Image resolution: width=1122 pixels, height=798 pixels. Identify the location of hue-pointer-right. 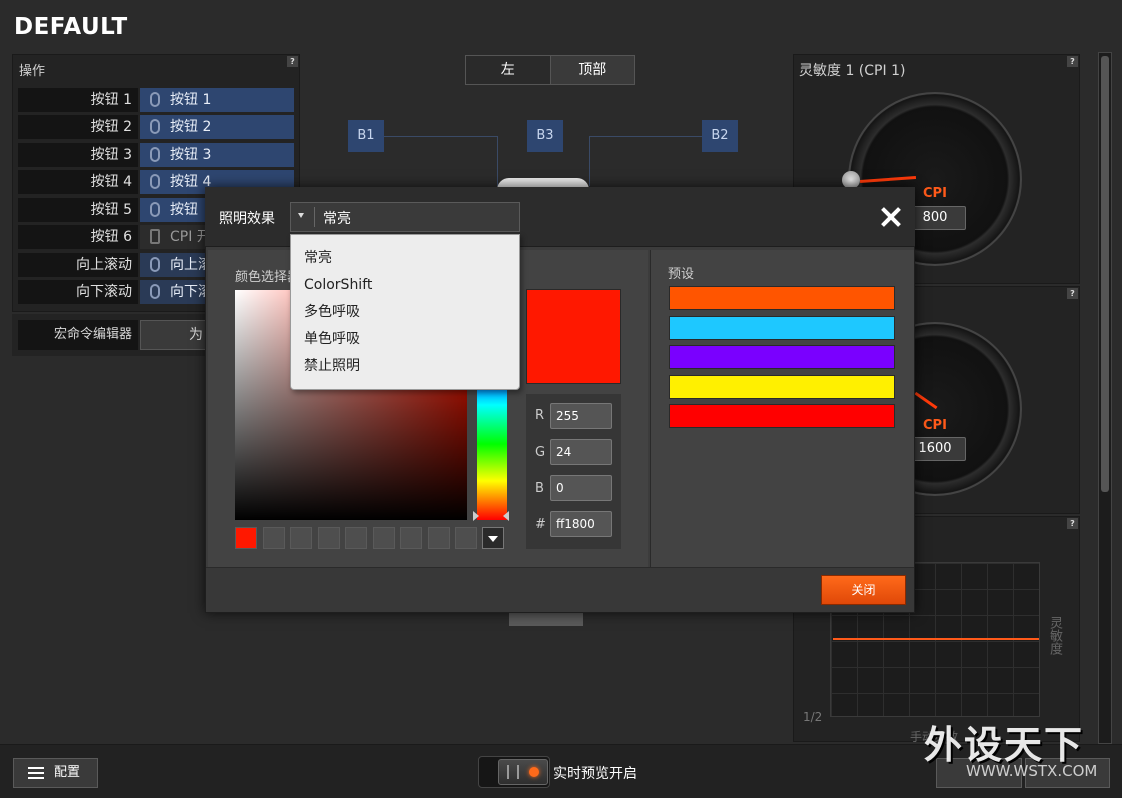
(506, 516).